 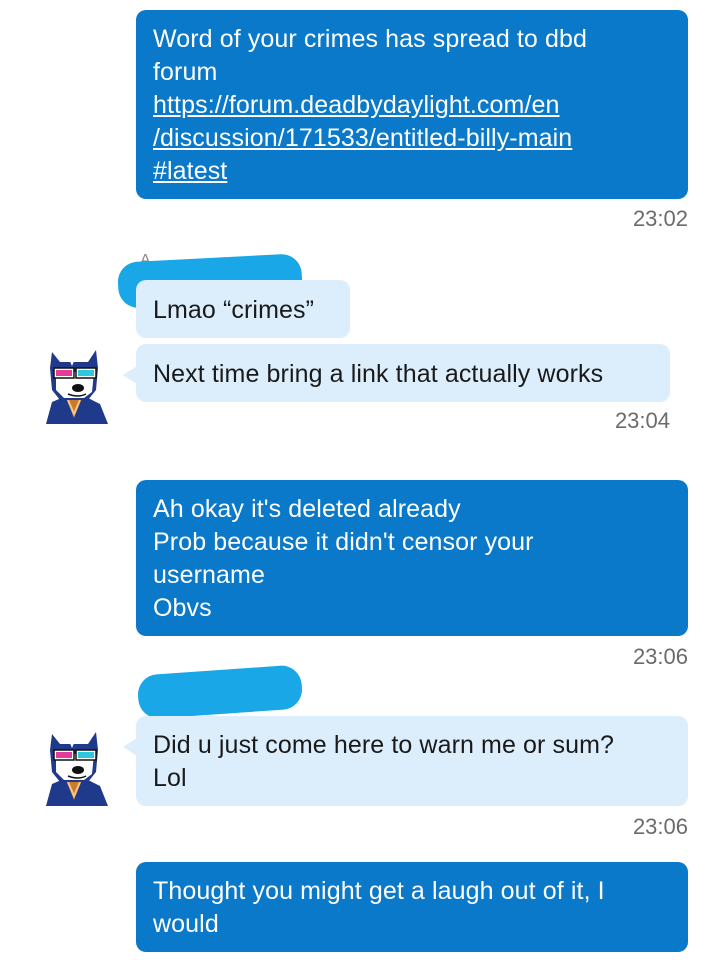 What do you see at coordinates (185, 72) in the screenshot?
I see `message-text-line: forum` at bounding box center [185, 72].